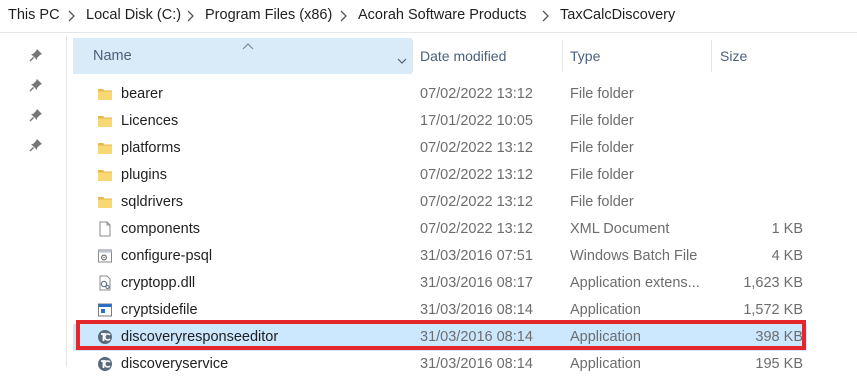  I want to click on file-name: cryptsidefile, so click(159, 310).